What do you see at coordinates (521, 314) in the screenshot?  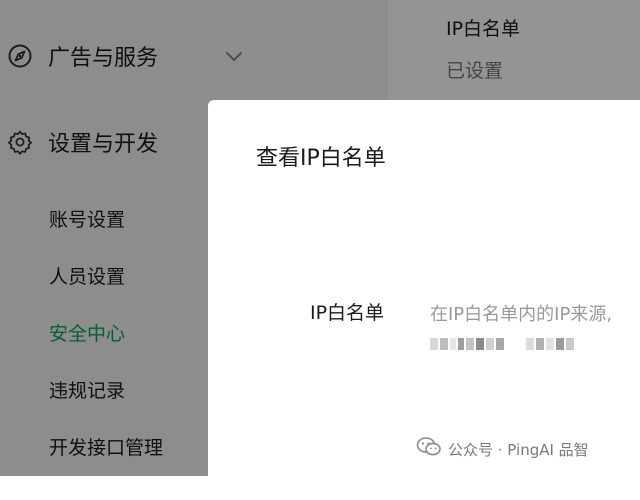 I see `ip-whitelist-description: 在IP白名单内的IP来源,` at bounding box center [521, 314].